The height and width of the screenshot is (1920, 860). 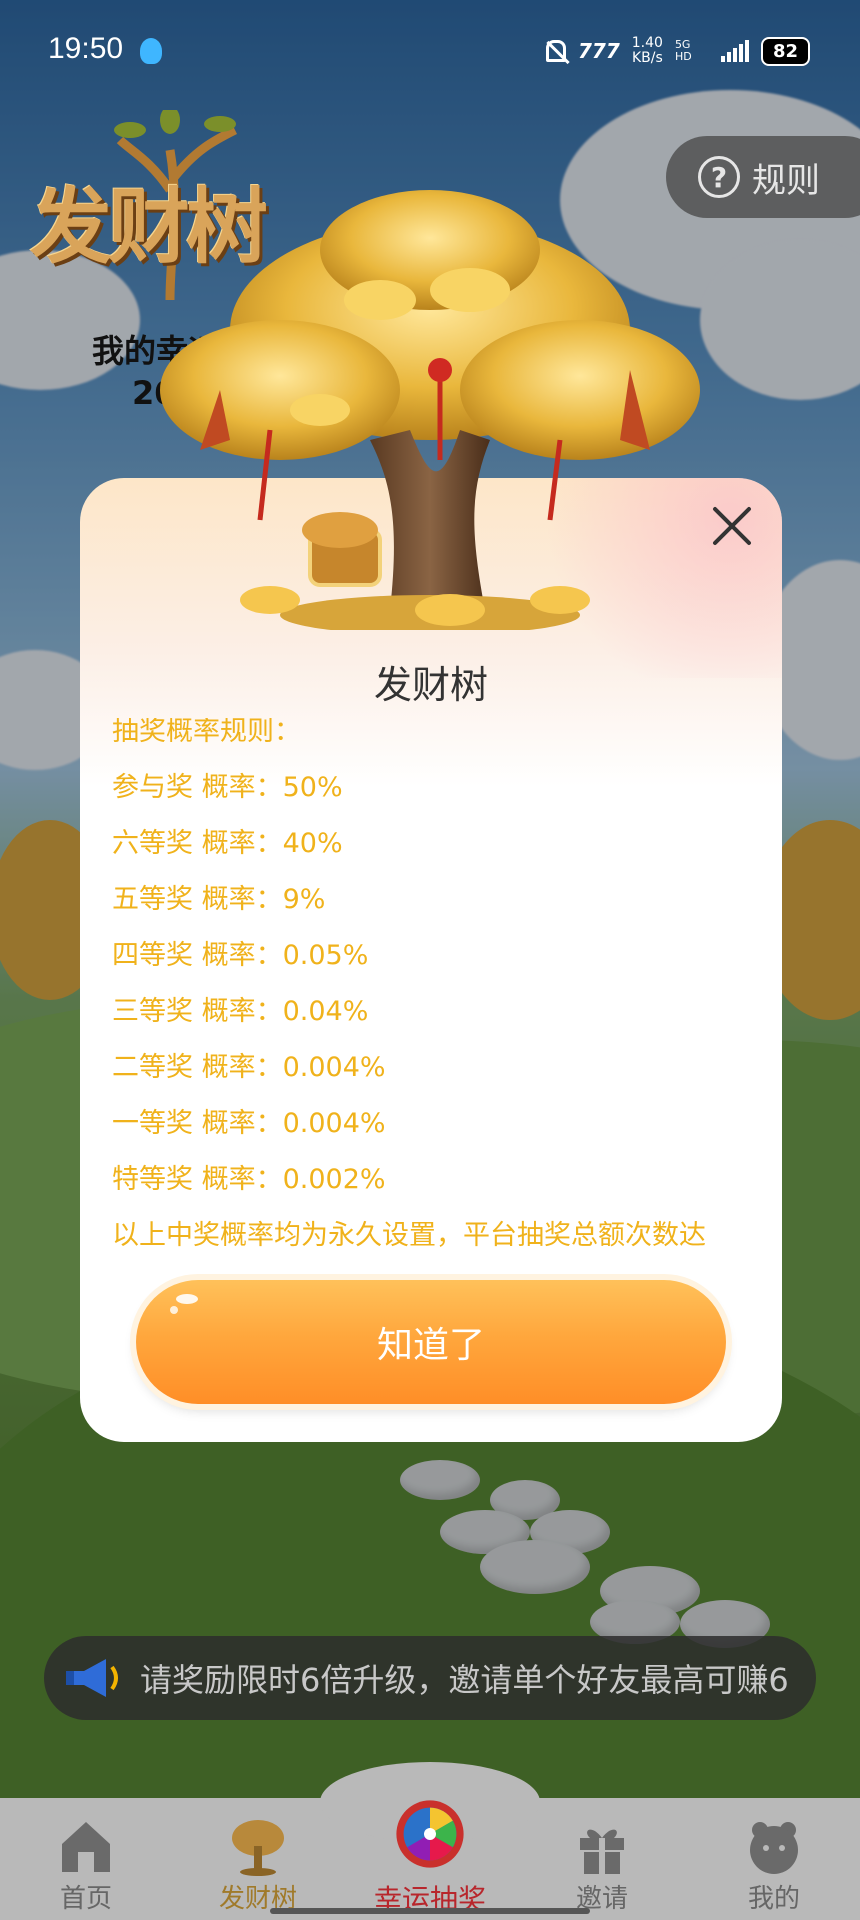 I want to click on rule-line: 六等奖 概率：40%, so click(x=227, y=843).